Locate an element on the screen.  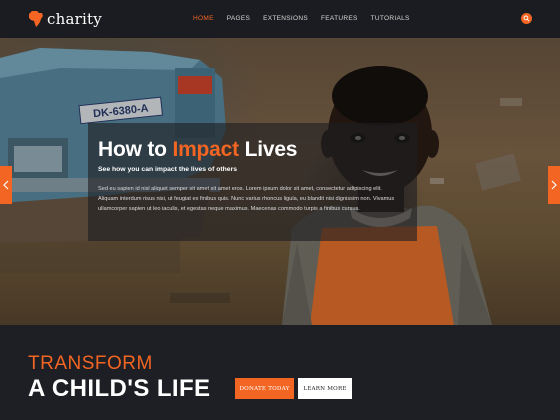
main-nav: HOME PAGES EXTENSIONS FEATURES TUTORIALS is located at coordinates (308, 18).